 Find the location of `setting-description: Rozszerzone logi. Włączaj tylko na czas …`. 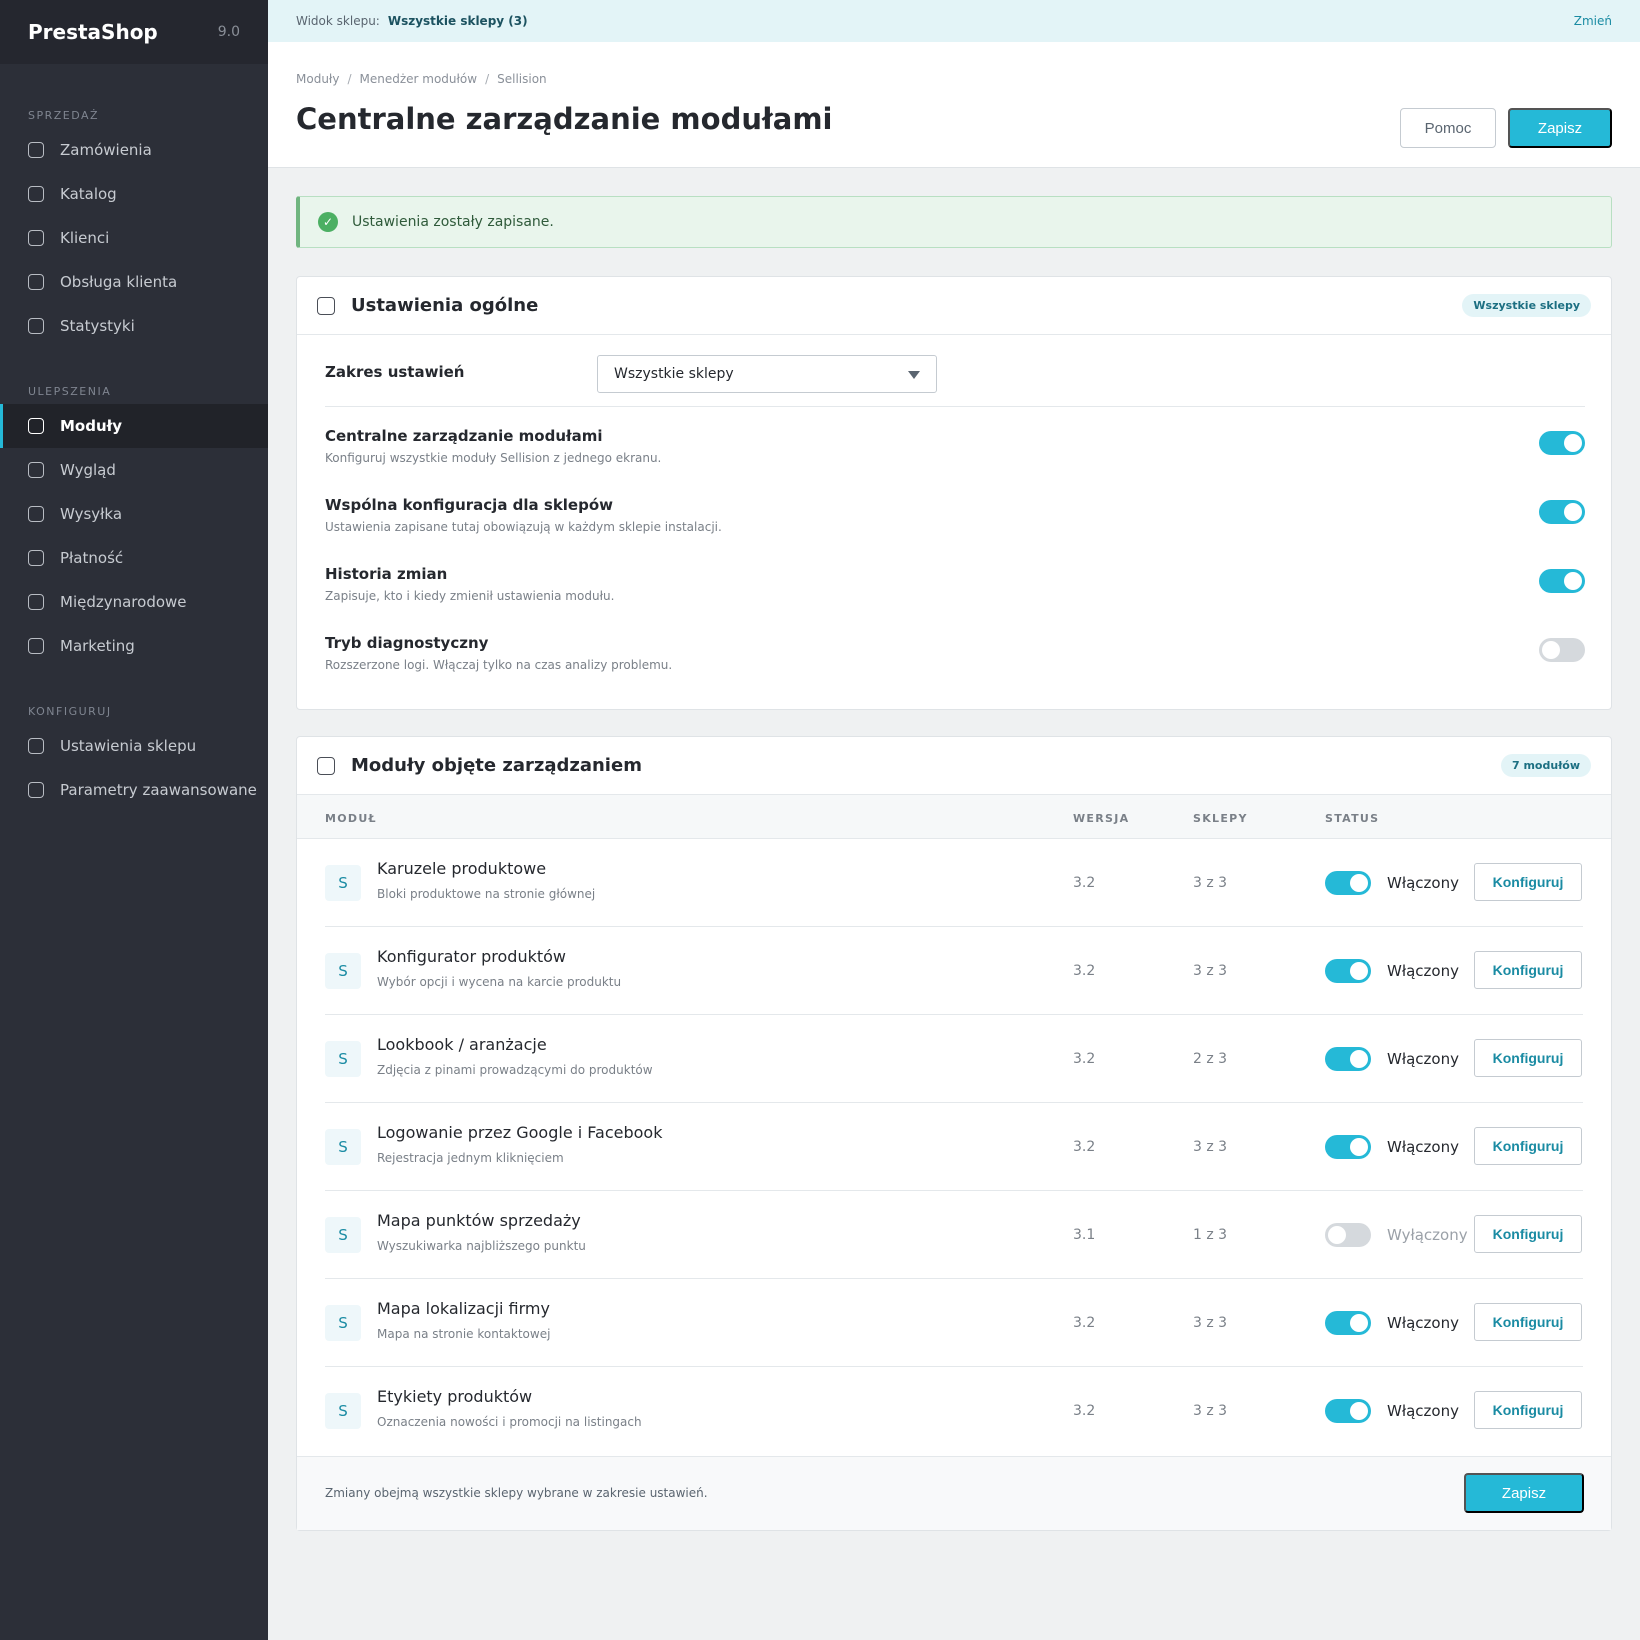

setting-description: Rozszerzone logi. Włączaj tylko na czas … is located at coordinates (499, 665).